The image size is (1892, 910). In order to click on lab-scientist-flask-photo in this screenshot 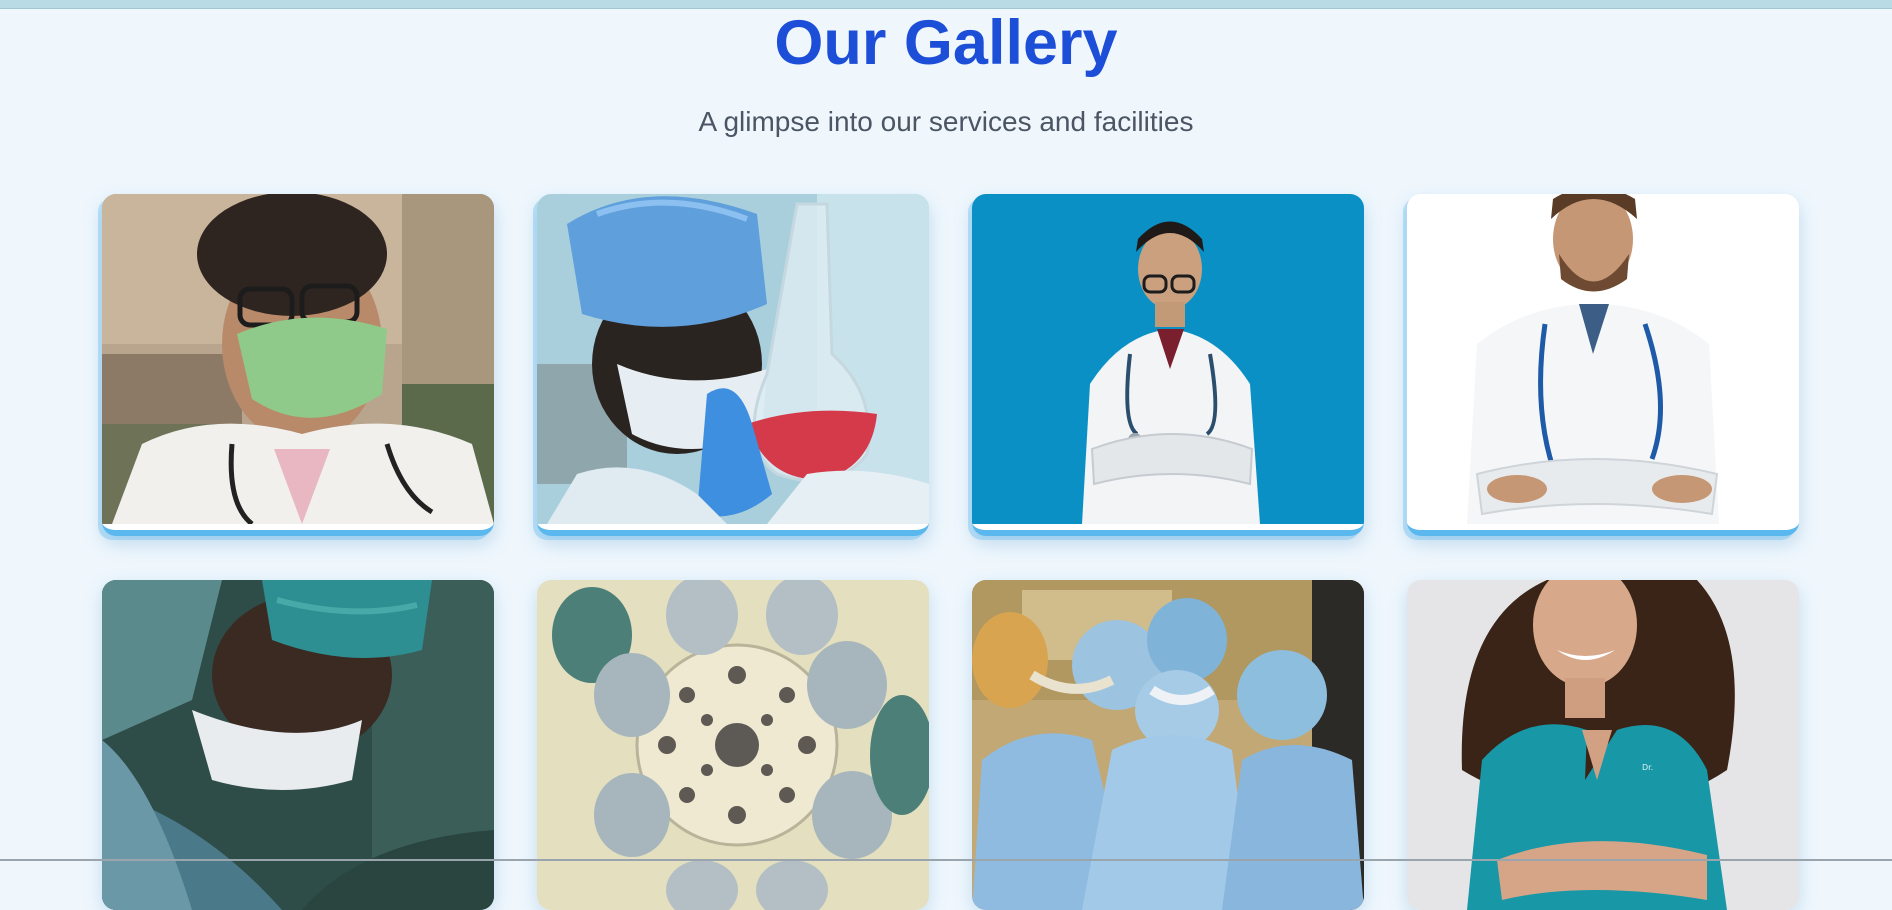, I will do `click(733, 359)`.